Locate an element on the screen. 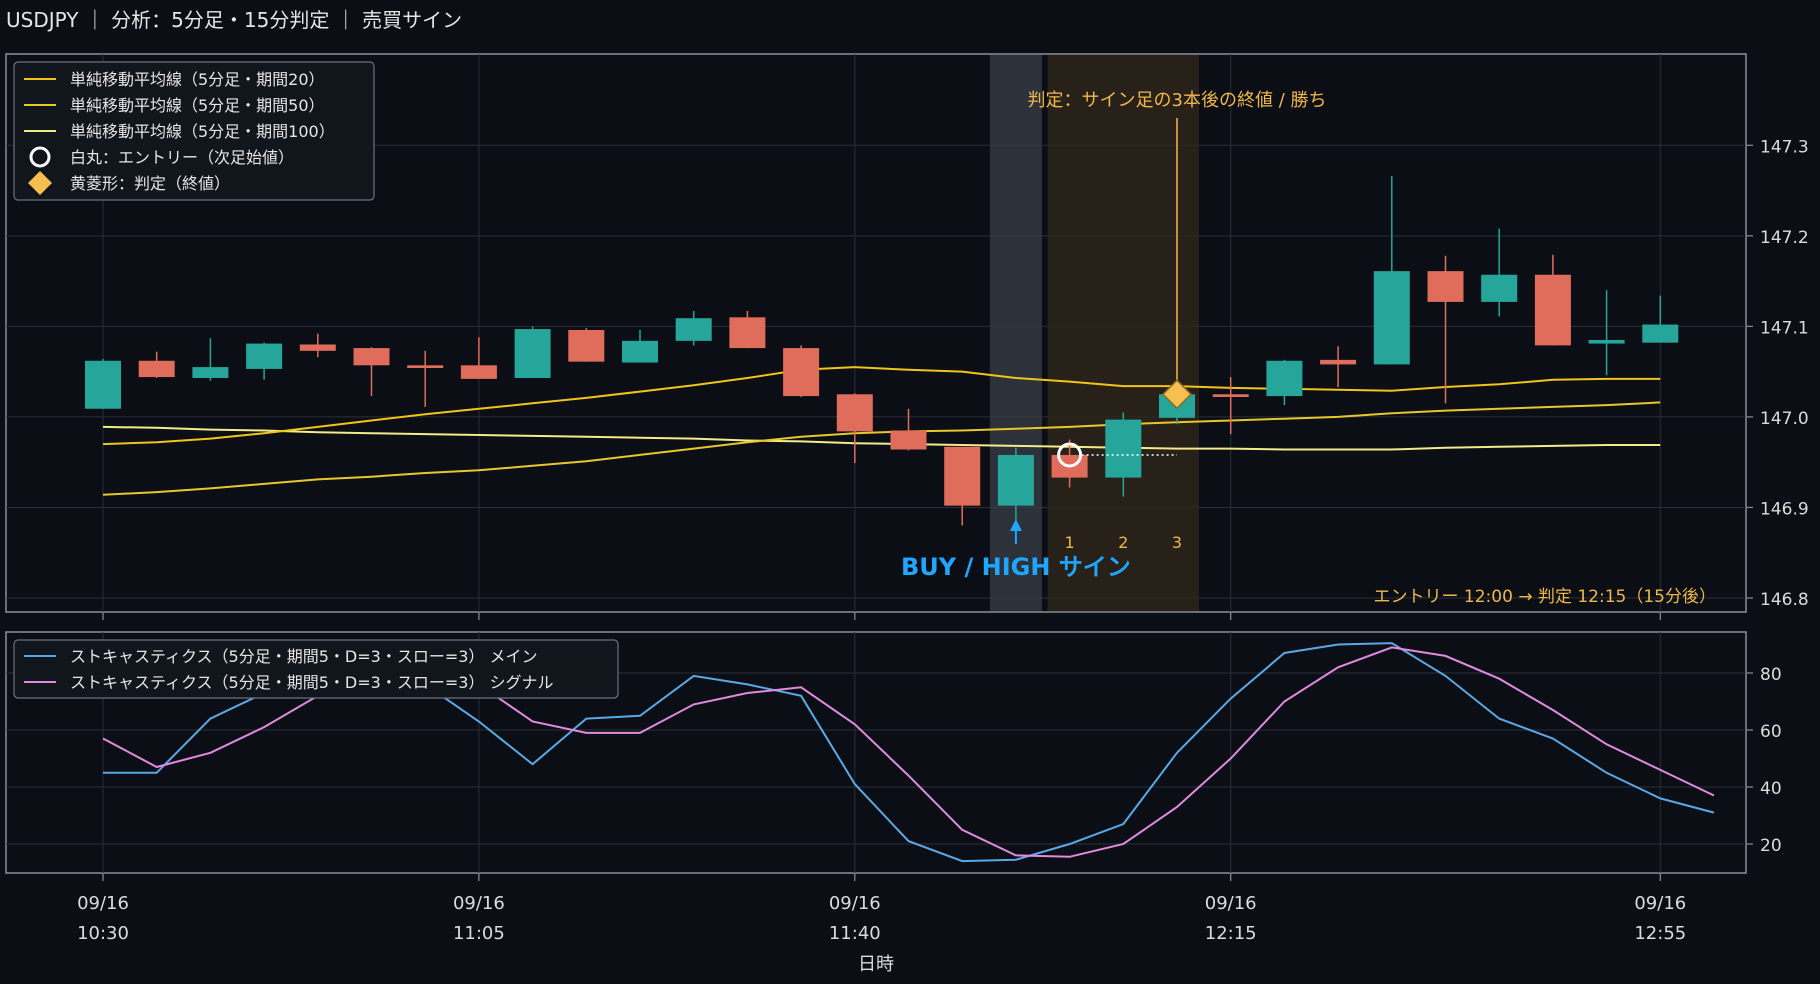 This screenshot has height=984, width=1820. stoch-tick-label: 40 is located at coordinates (1771, 789).